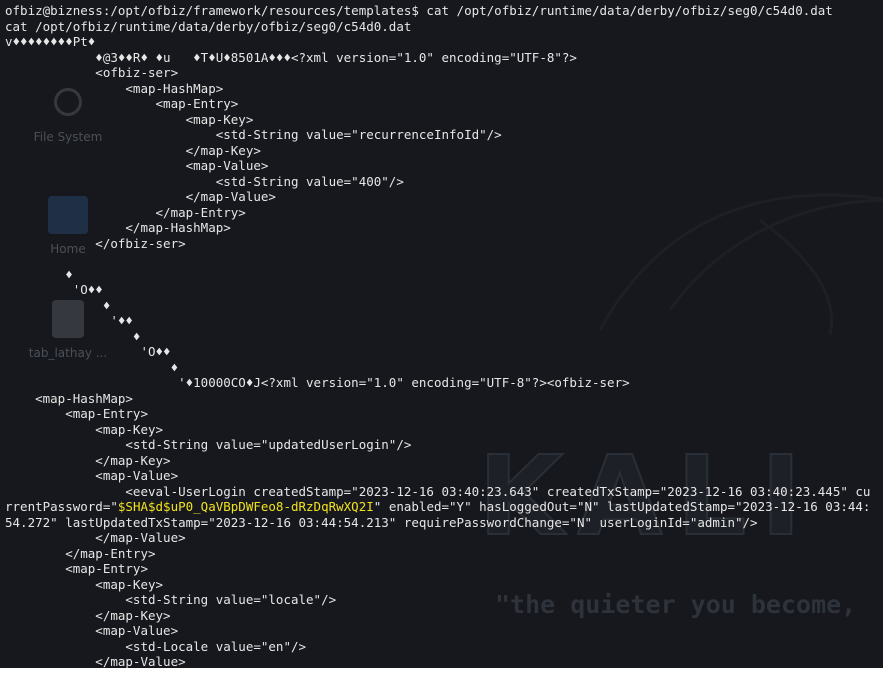  What do you see at coordinates (171, 599) in the screenshot?
I see `terminal-line: <std-String value="locale"/>` at bounding box center [171, 599].